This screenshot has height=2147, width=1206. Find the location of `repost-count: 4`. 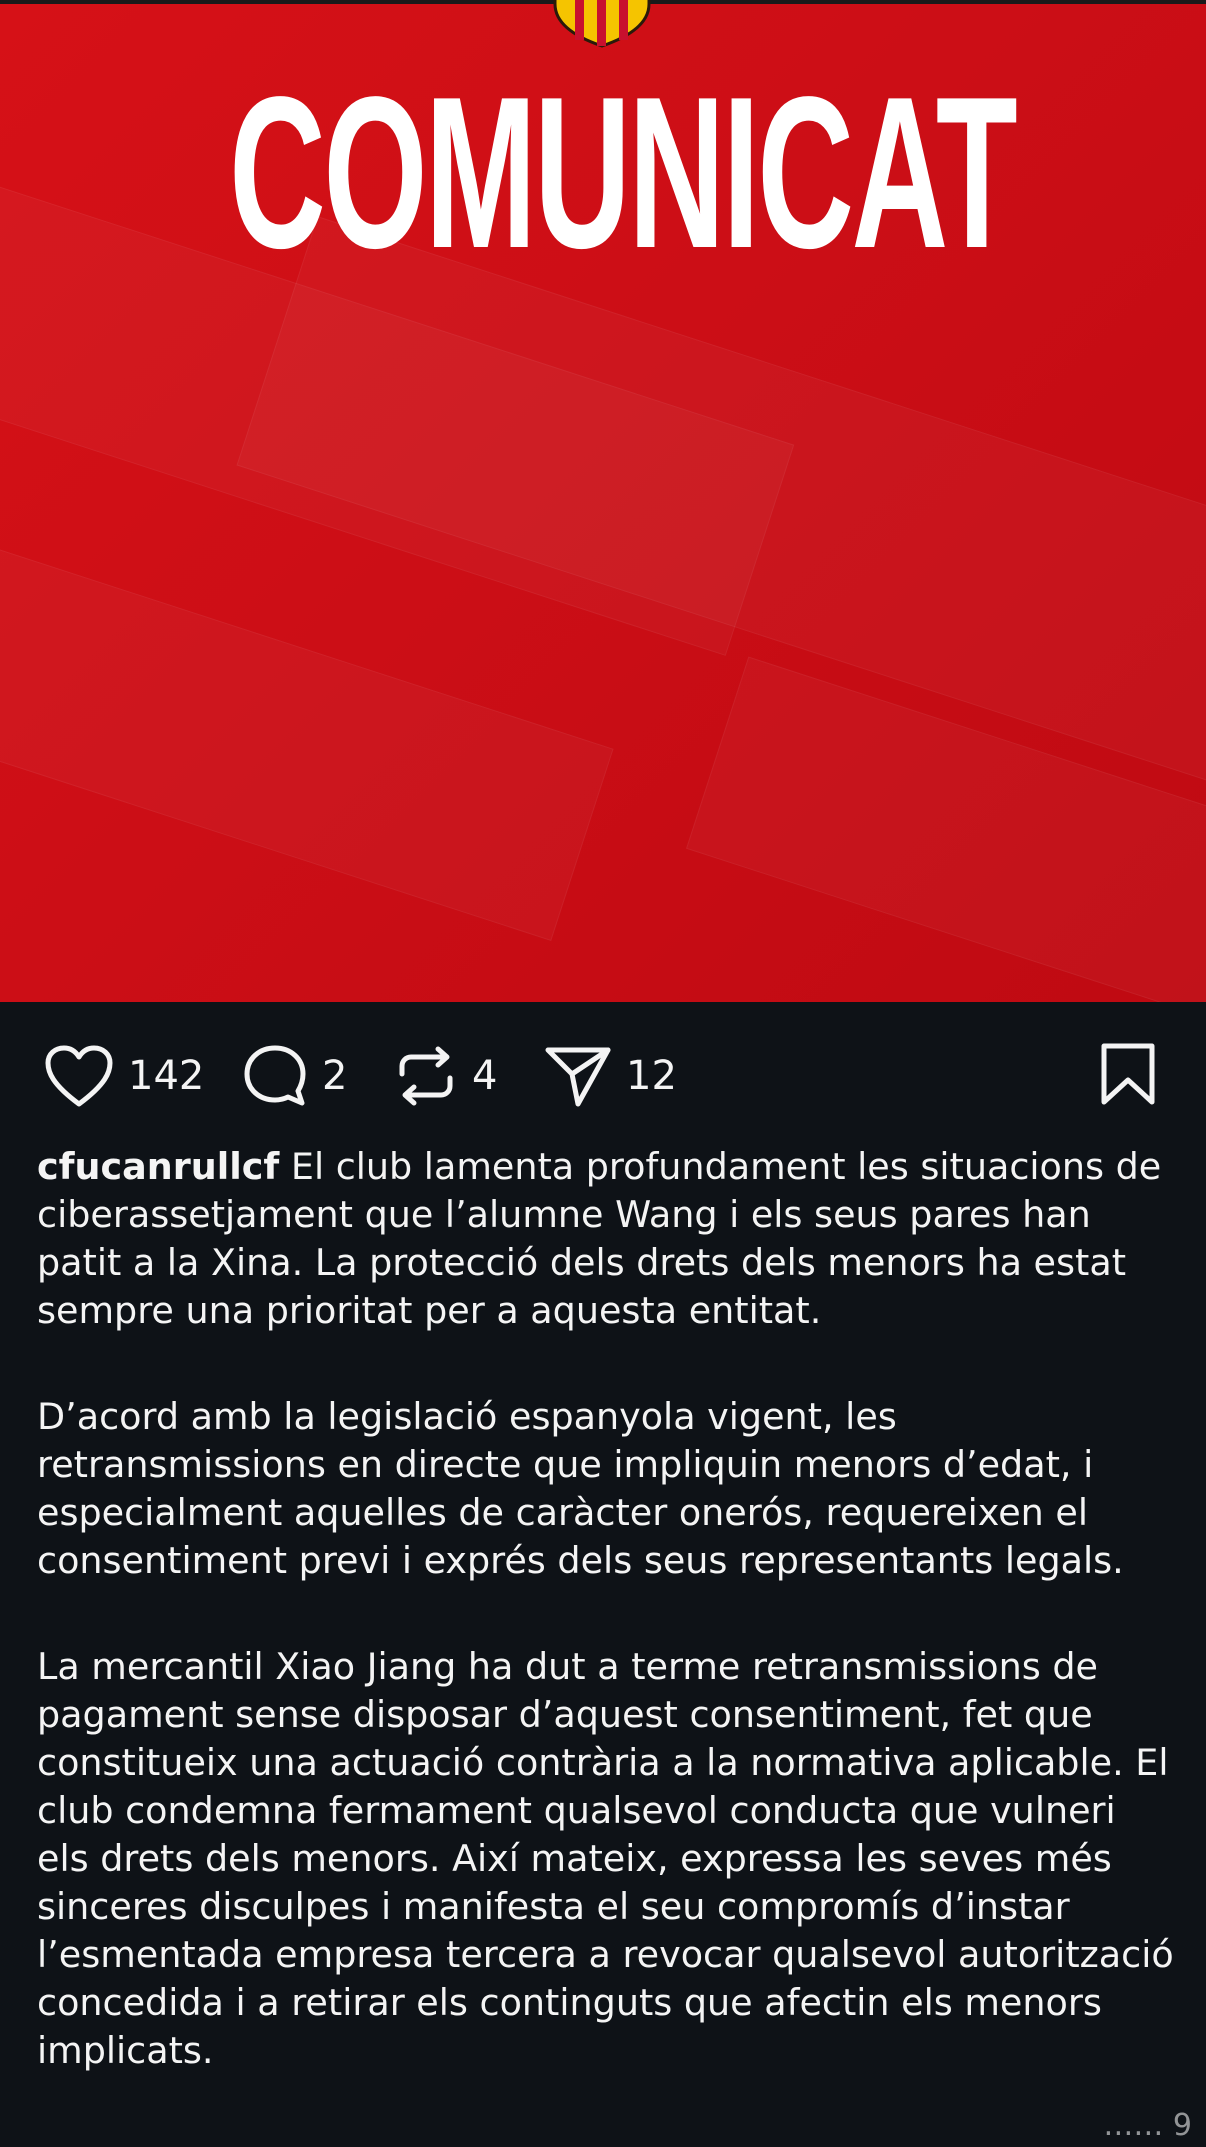

repost-count: 4 is located at coordinates (485, 1076).